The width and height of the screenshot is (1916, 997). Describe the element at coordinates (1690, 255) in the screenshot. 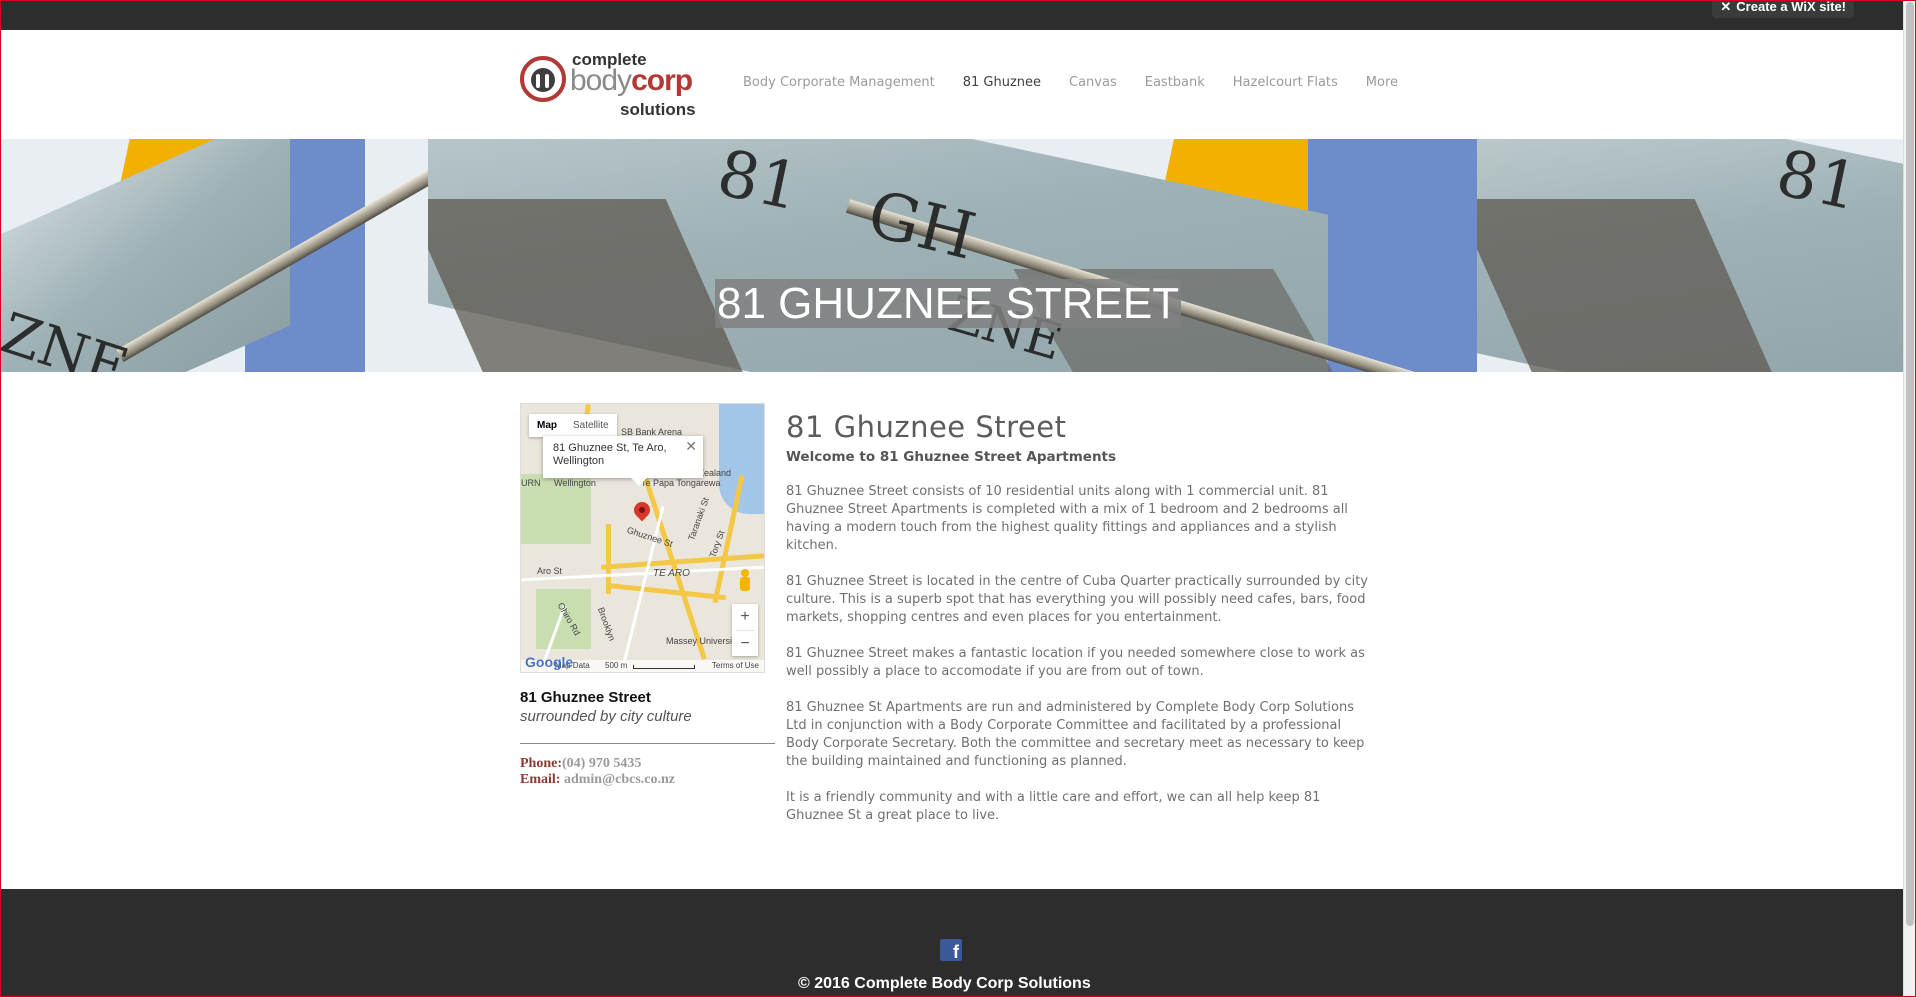

I see `banner-photo: 81` at that location.